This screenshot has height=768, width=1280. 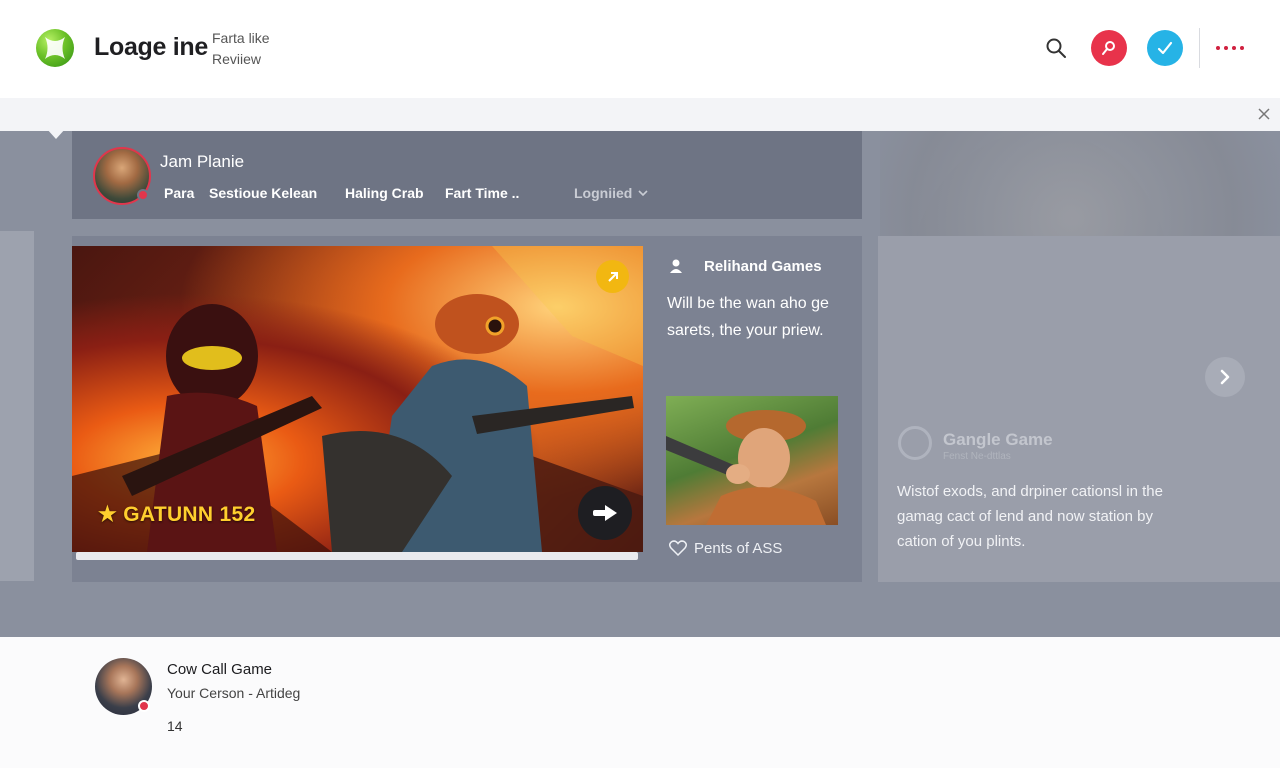 I want to click on hero-title-text: GATUNN 152, so click(x=189, y=514).